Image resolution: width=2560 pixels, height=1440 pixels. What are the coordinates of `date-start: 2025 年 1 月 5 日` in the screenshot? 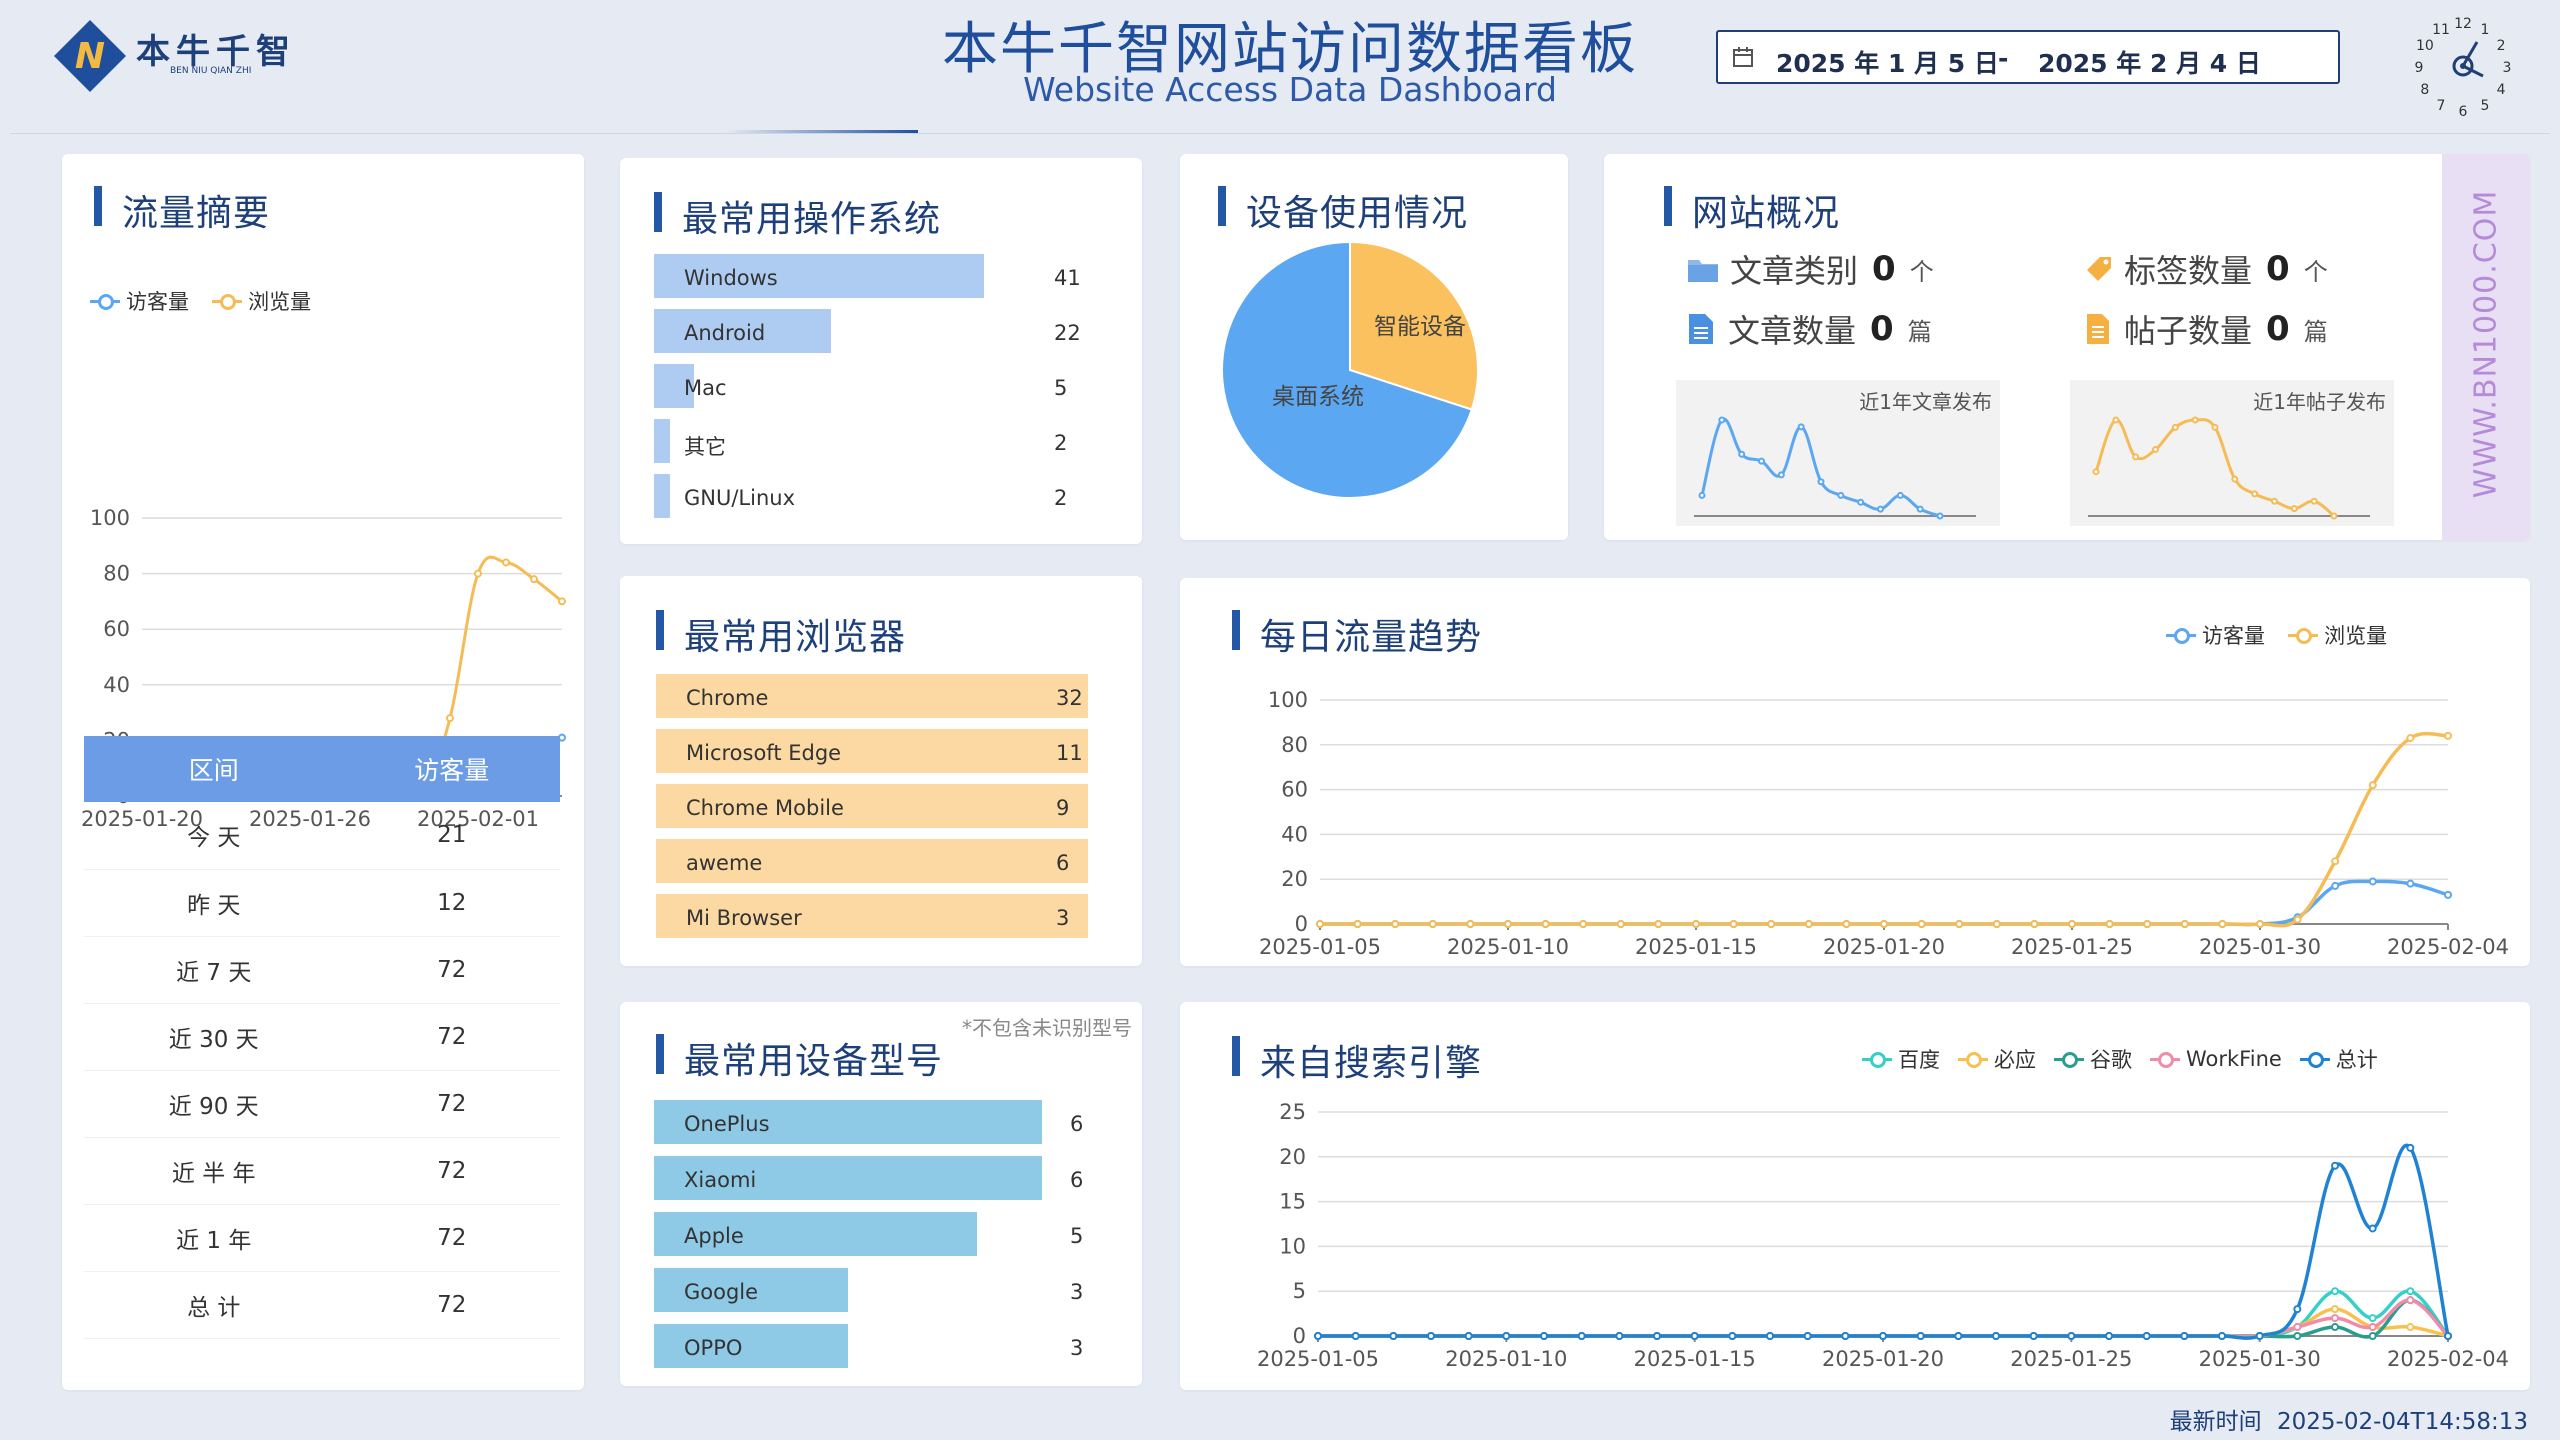 It's located at (1887, 62).